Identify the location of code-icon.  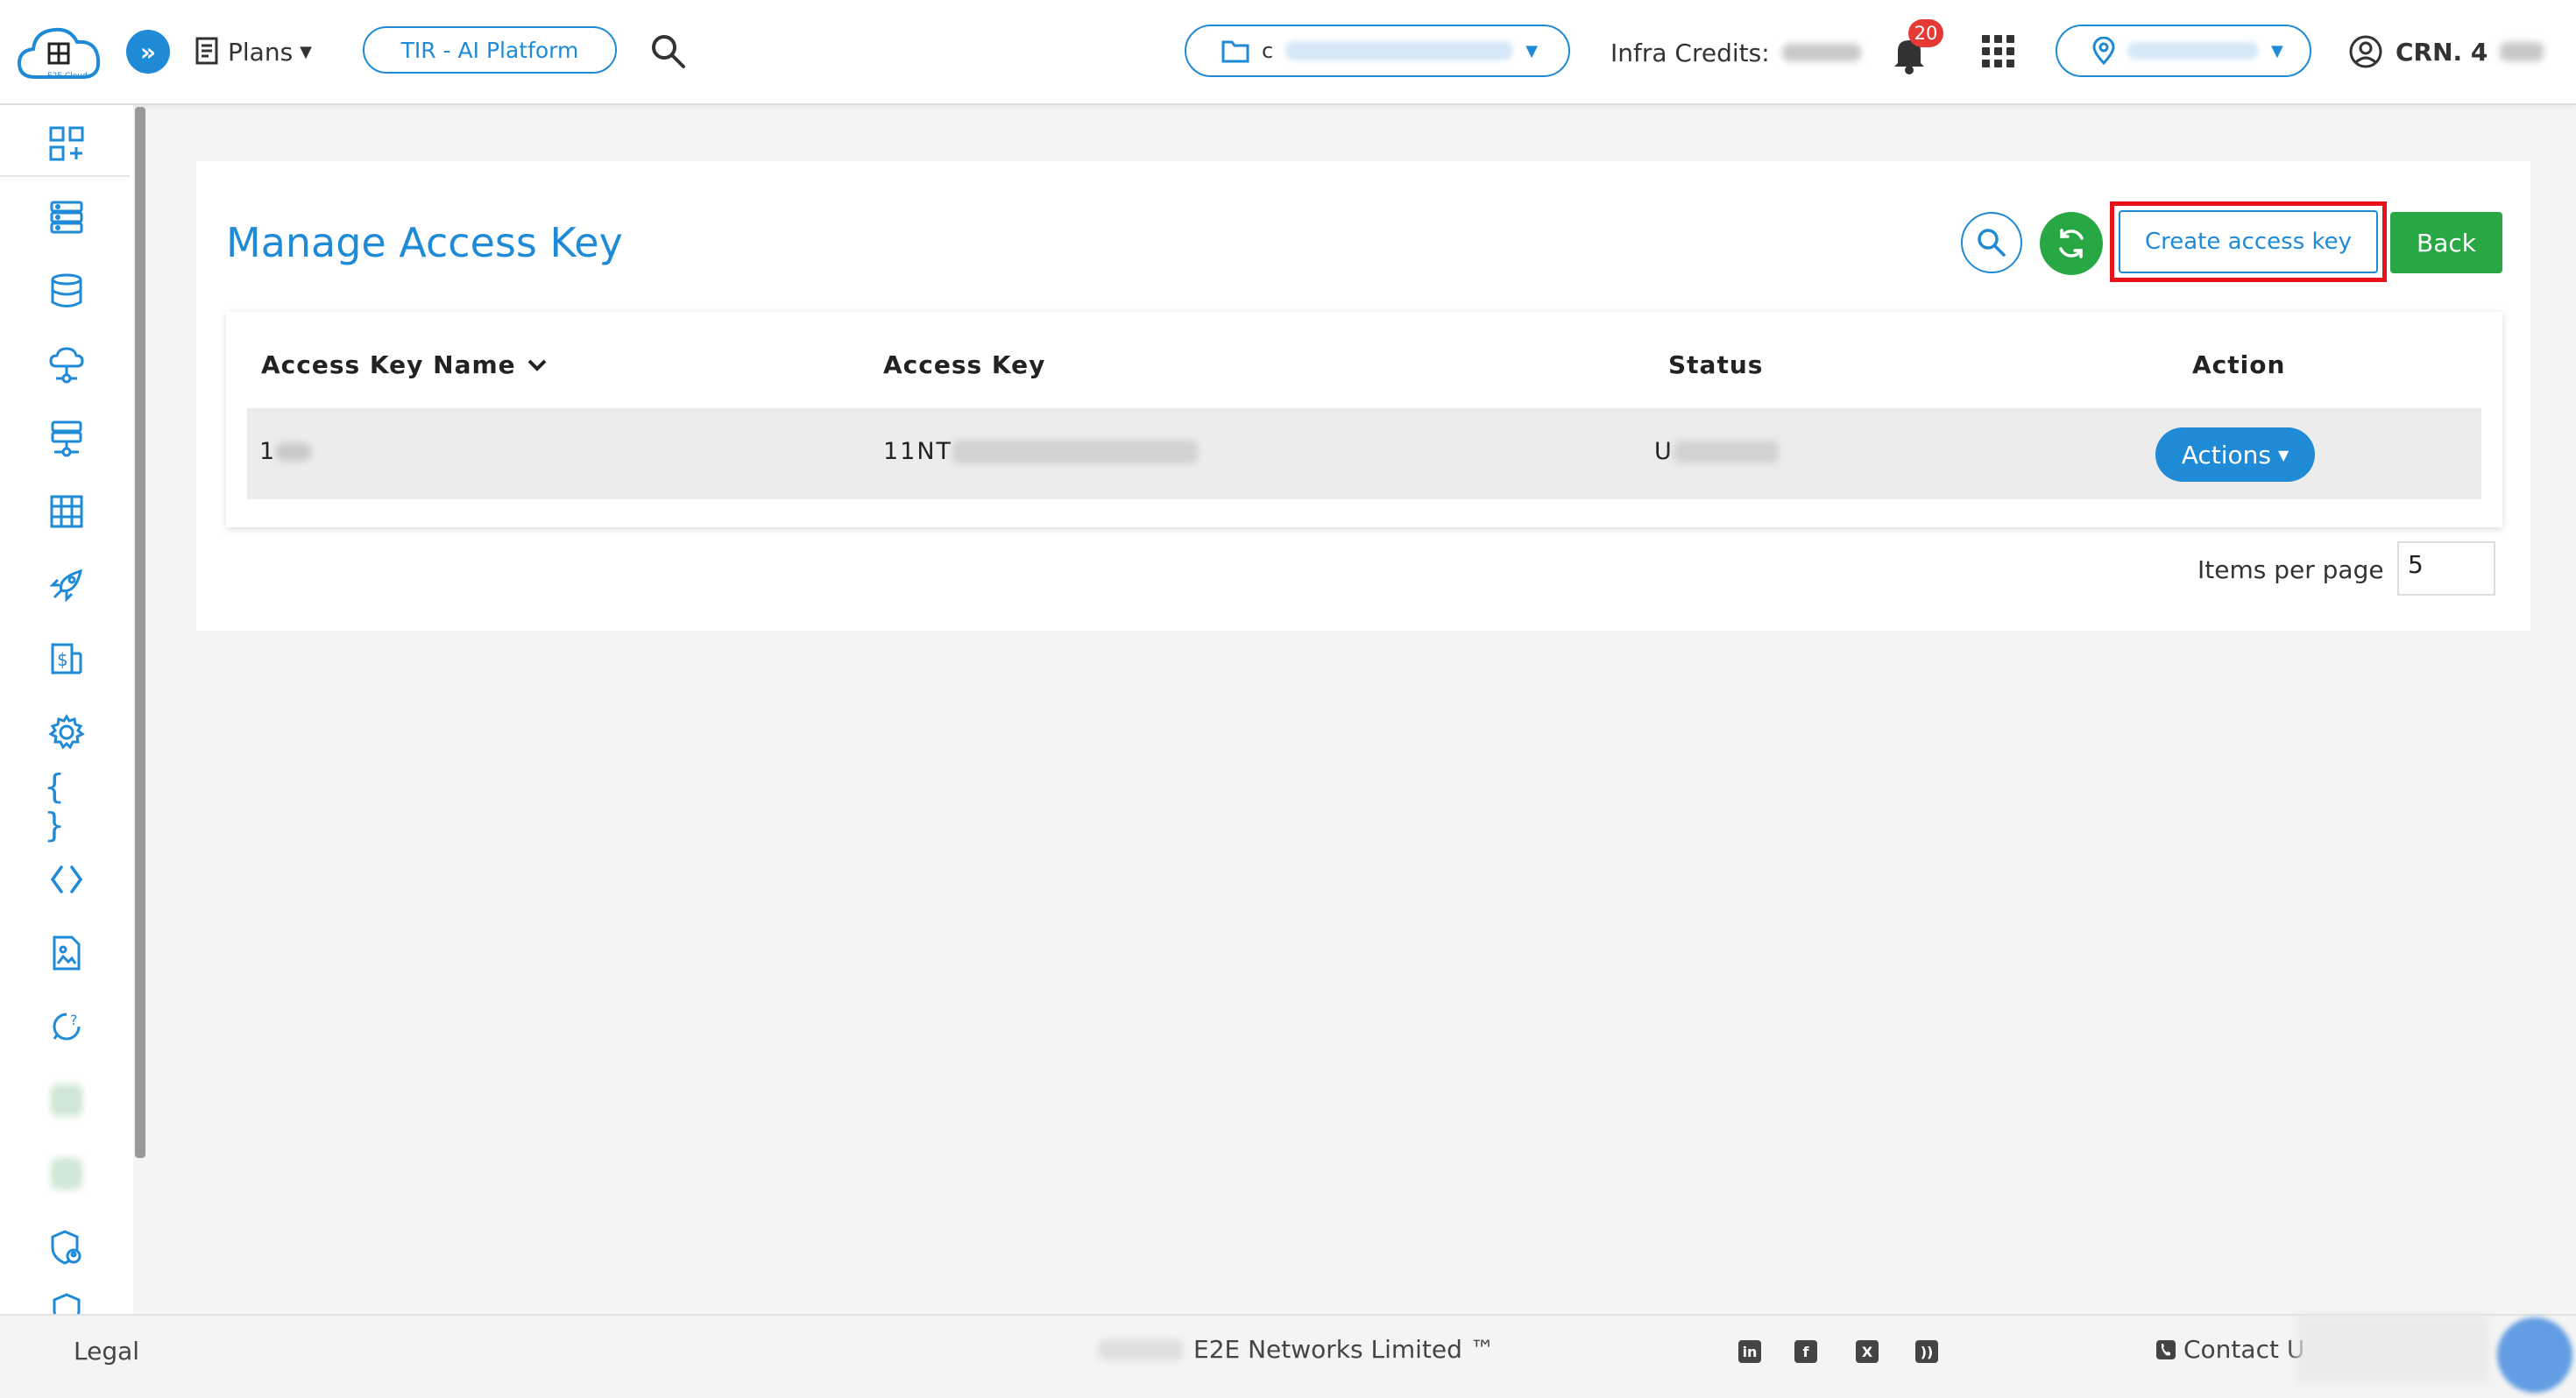
(66, 879).